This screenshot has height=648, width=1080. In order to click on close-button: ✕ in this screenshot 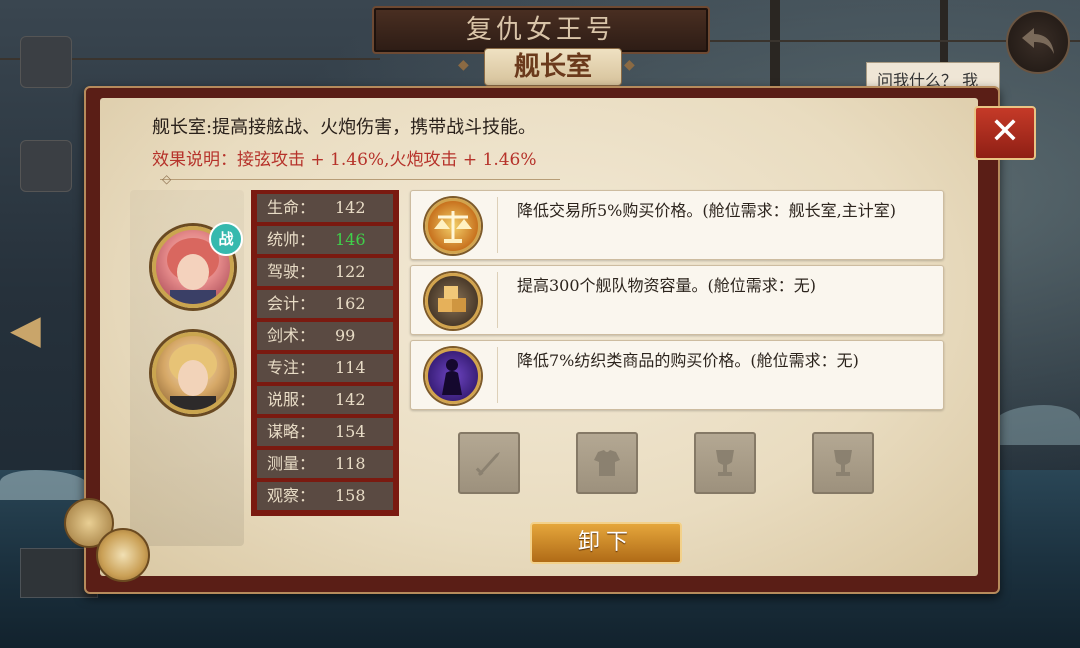, I will do `click(1005, 133)`.